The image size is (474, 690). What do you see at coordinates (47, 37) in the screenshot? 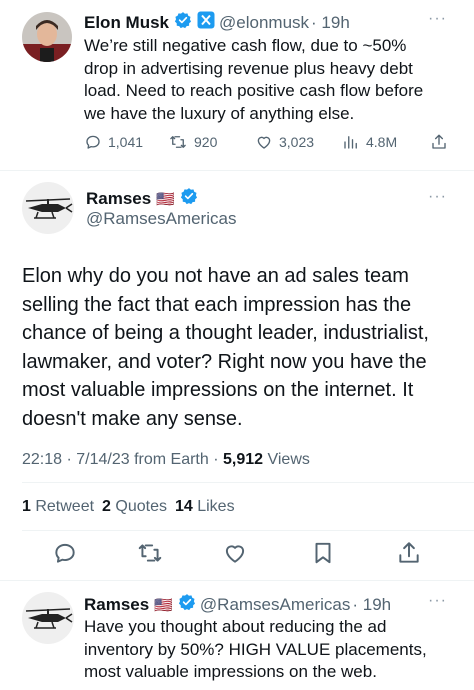
I see `avatar-elon` at bounding box center [47, 37].